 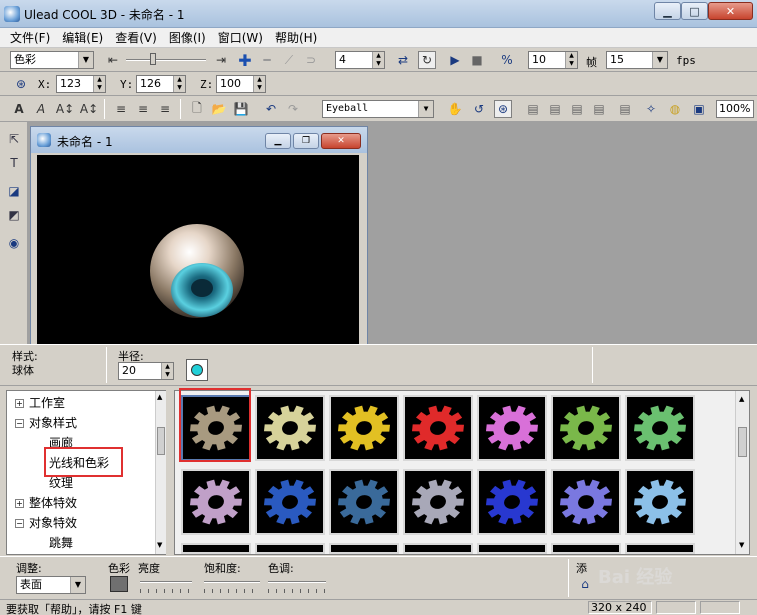 What do you see at coordinates (278, 141) in the screenshot?
I see `doc-minimize-button: ▁` at bounding box center [278, 141].